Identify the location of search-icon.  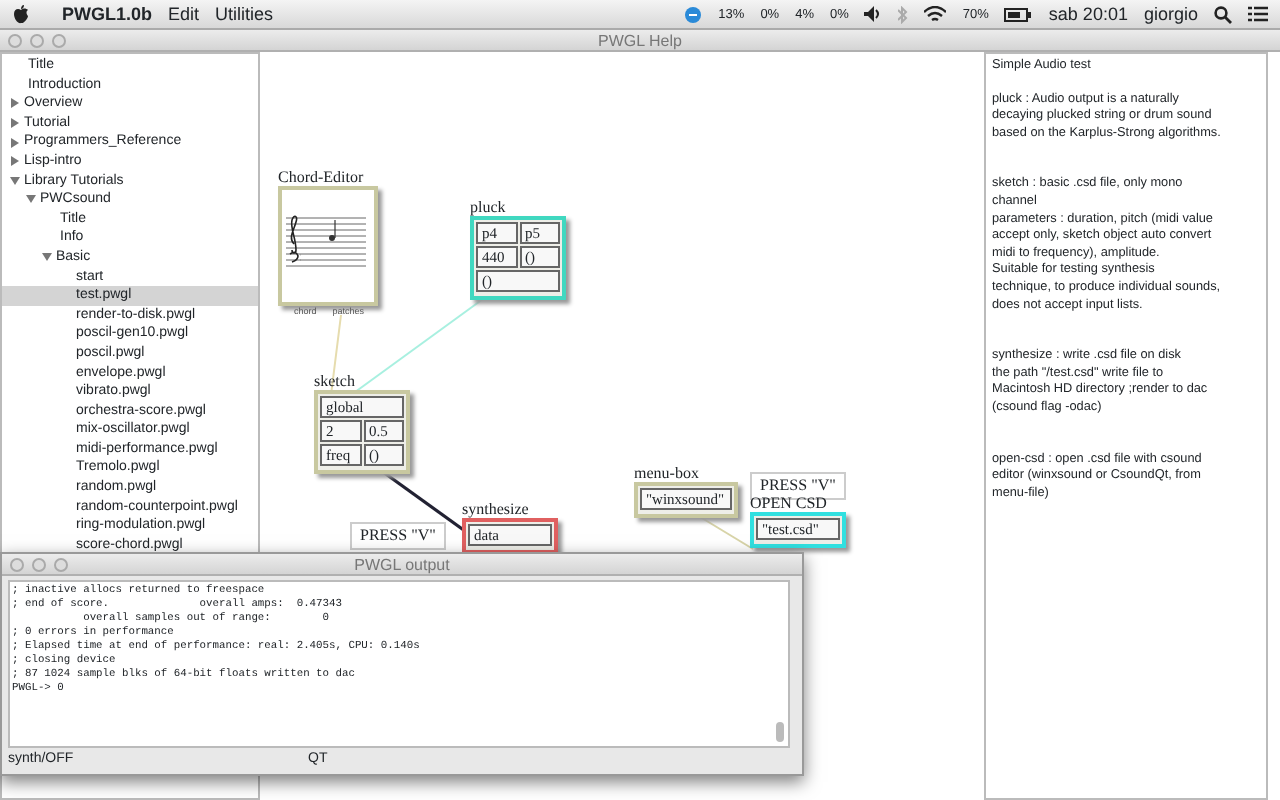
(1223, 14).